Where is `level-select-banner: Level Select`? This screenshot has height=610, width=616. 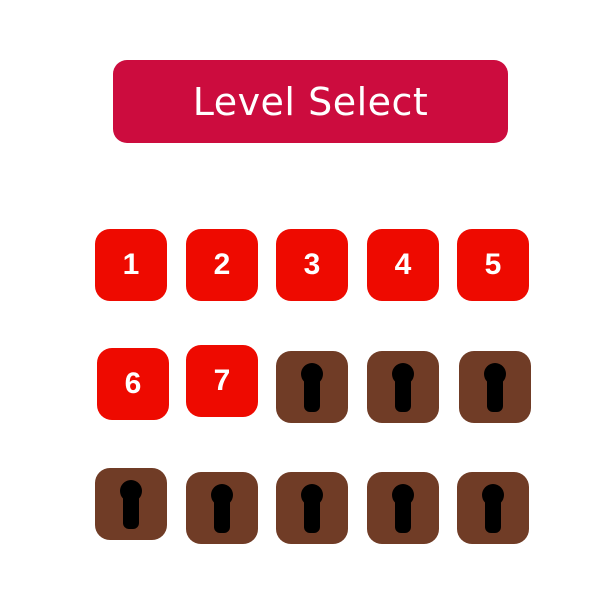 level-select-banner: Level Select is located at coordinates (310, 101).